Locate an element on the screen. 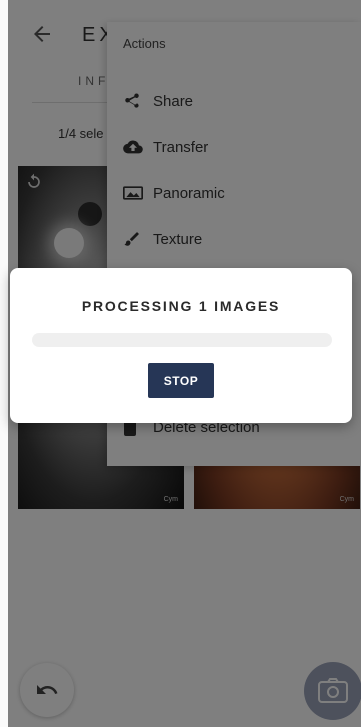 The image size is (361, 727). stop-button: STOP is located at coordinates (181, 380).